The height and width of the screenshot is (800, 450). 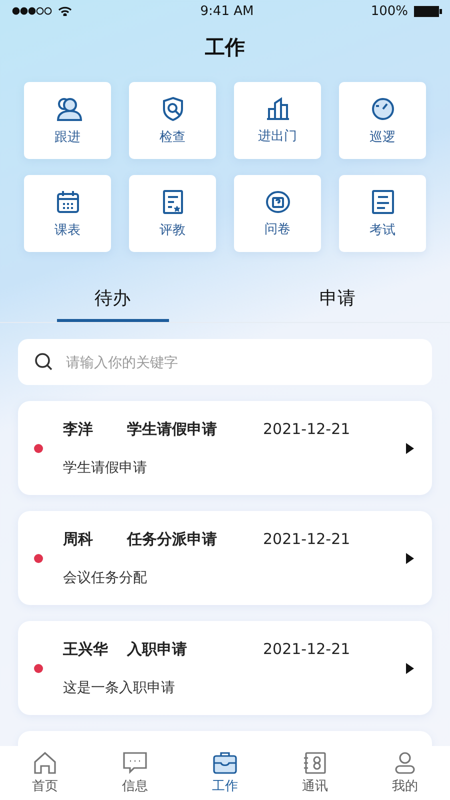 I want to click on tab: 待办, so click(x=112, y=302).